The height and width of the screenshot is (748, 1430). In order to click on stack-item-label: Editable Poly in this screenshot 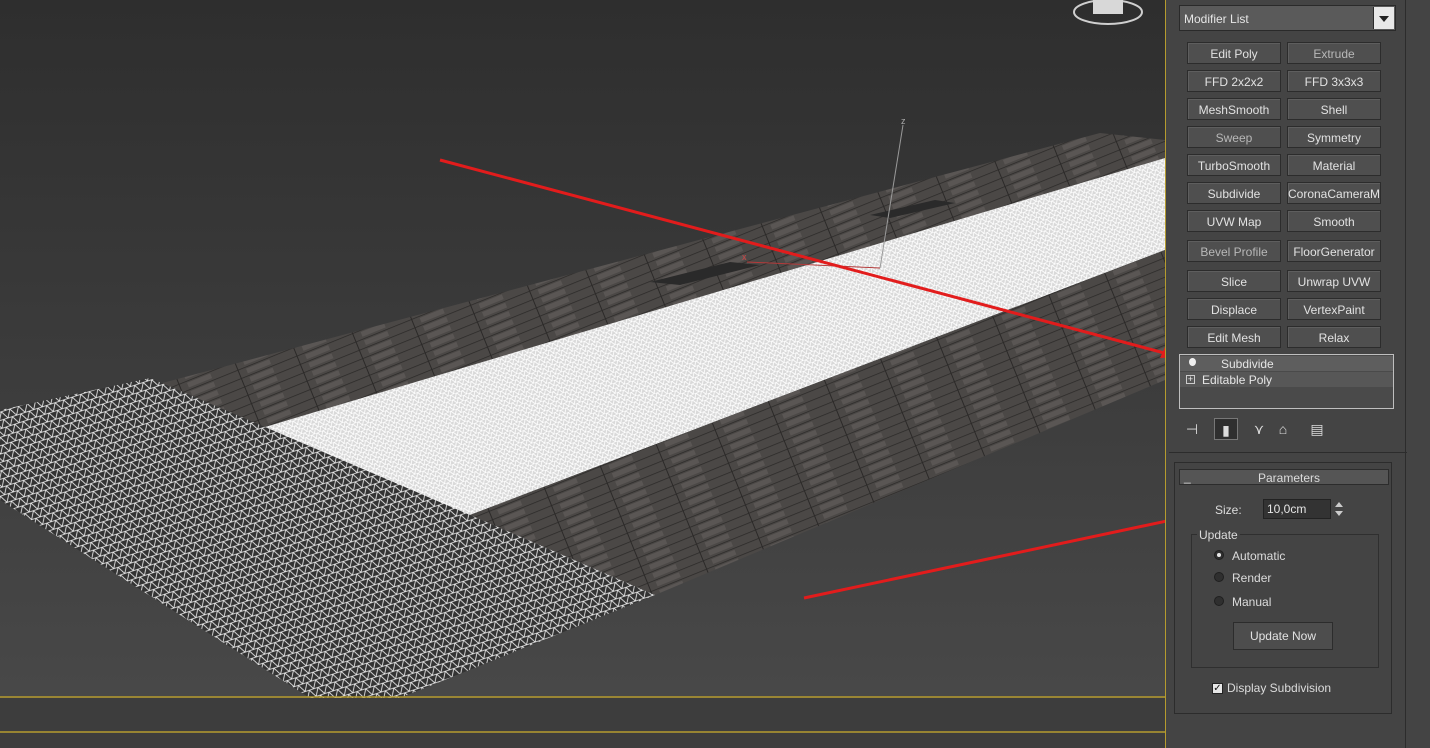, I will do `click(1237, 380)`.